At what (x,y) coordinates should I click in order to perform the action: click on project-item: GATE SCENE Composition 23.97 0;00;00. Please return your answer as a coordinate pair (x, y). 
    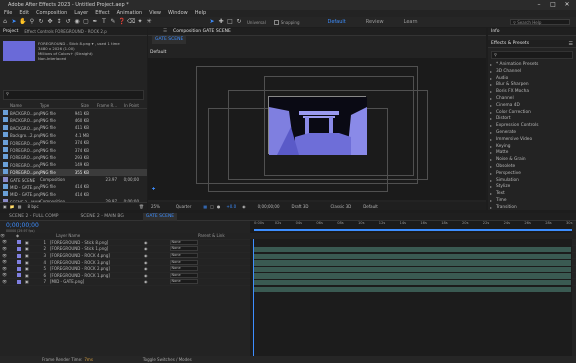
    Looking at the image, I should click on (73, 179).